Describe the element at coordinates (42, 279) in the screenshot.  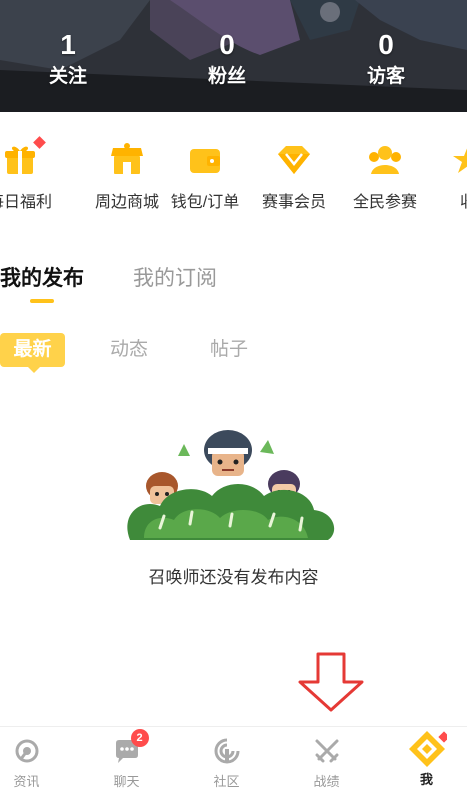
I see `tab-my-posts: 我的发布` at that location.